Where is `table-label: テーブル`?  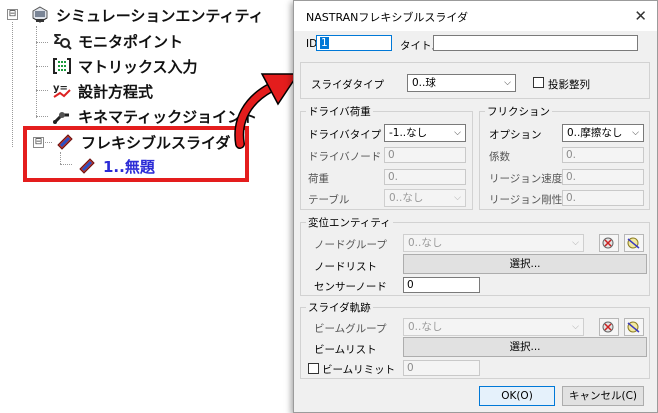
table-label: テーブル is located at coordinates (329, 200).